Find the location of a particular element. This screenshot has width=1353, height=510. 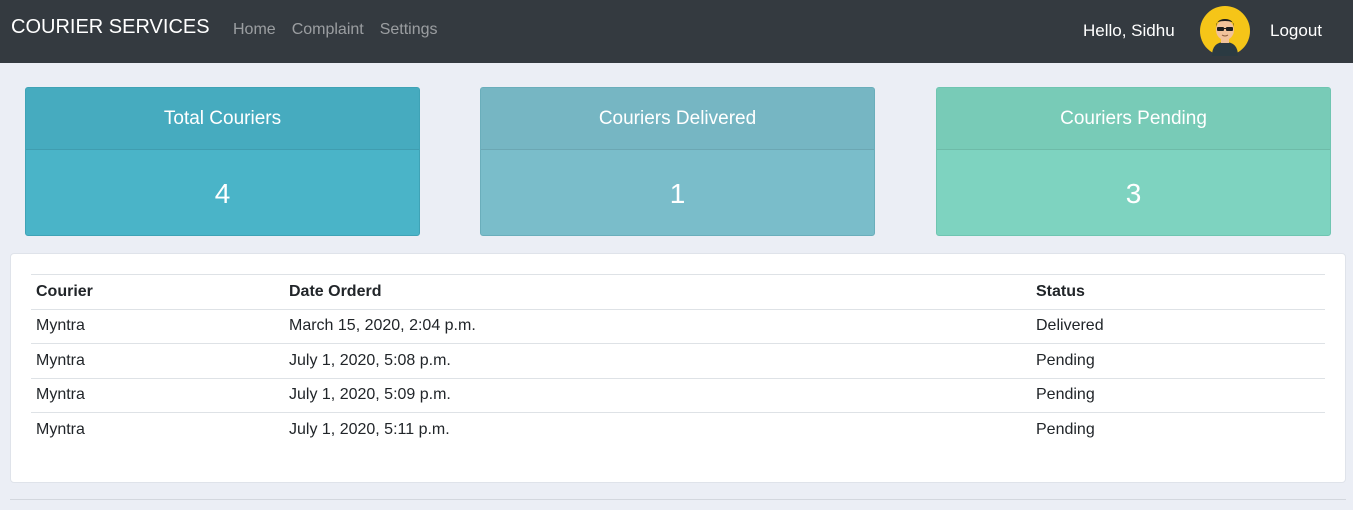

table-row: Myntra July 1, 2020, 5:09 p.m. Pending is located at coordinates (678, 395).